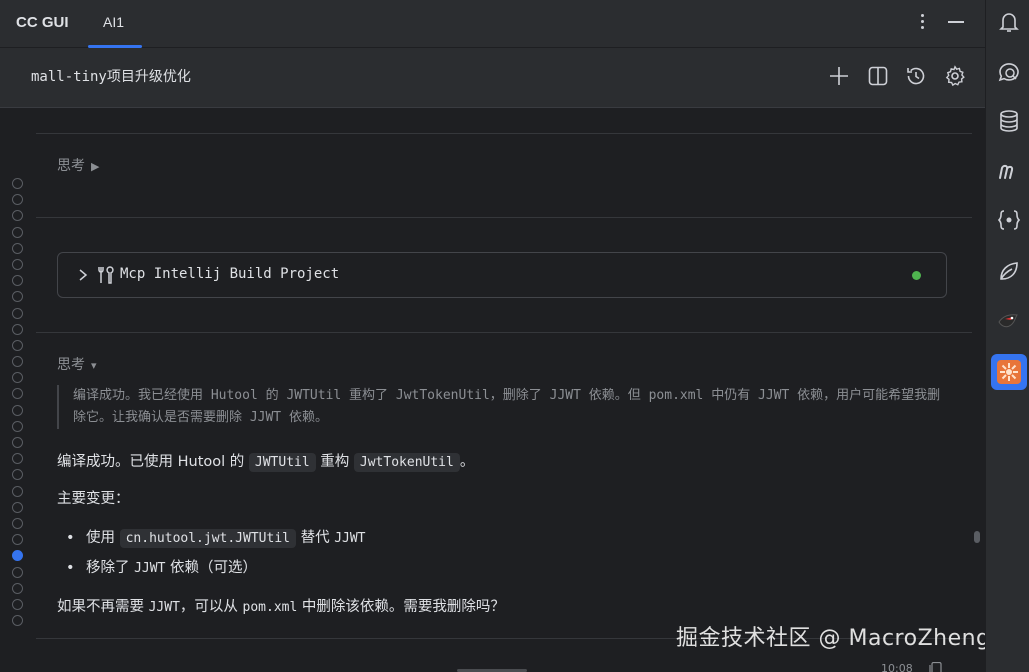 This screenshot has width=1029, height=672. Describe the element at coordinates (111, 77) in the screenshot. I see `session-title: mall-tiny项目升级优化` at that location.